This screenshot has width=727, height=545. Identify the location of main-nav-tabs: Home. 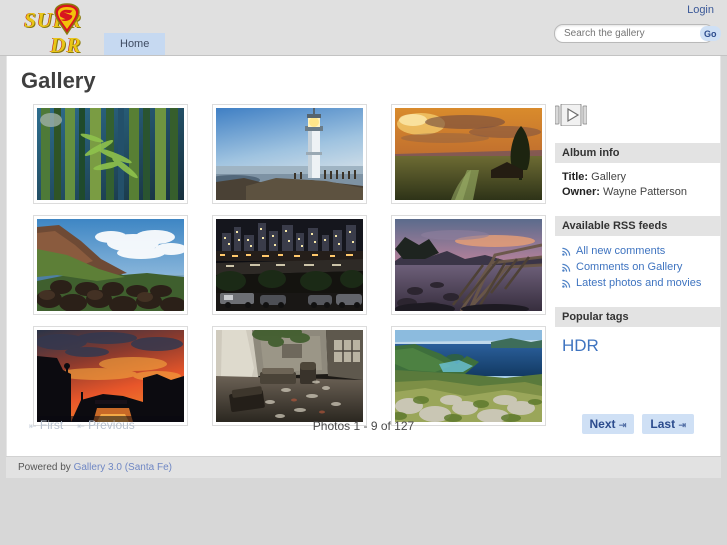
(135, 44).